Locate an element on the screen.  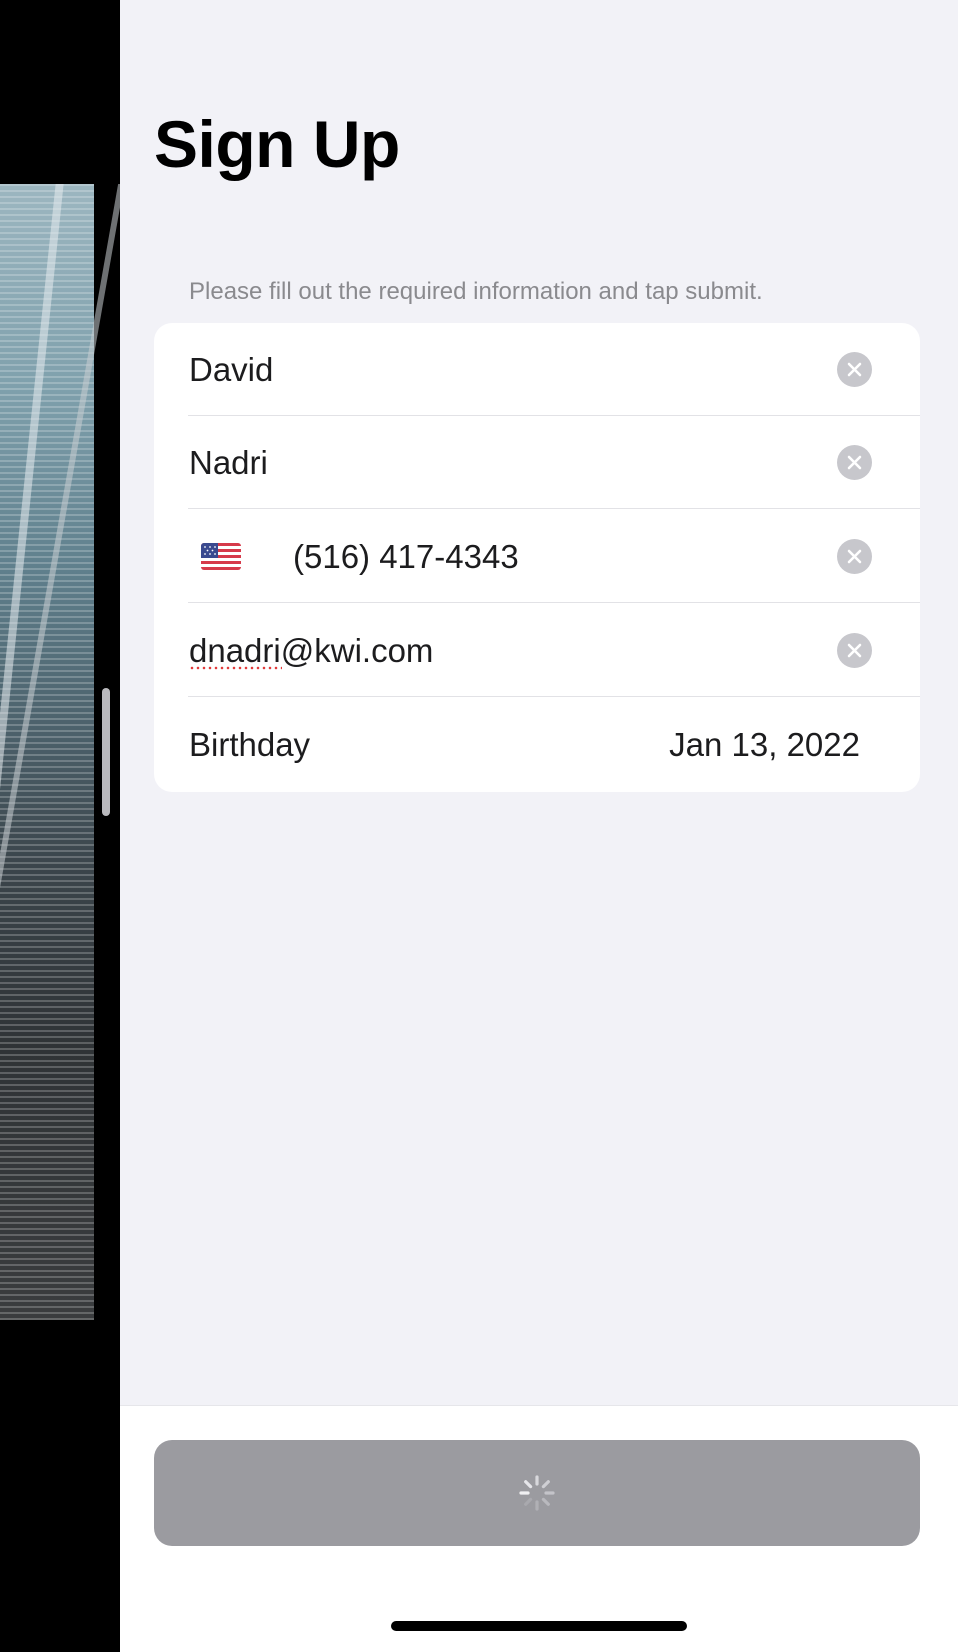
phone-field: (516) 417-4343 is located at coordinates (406, 556).